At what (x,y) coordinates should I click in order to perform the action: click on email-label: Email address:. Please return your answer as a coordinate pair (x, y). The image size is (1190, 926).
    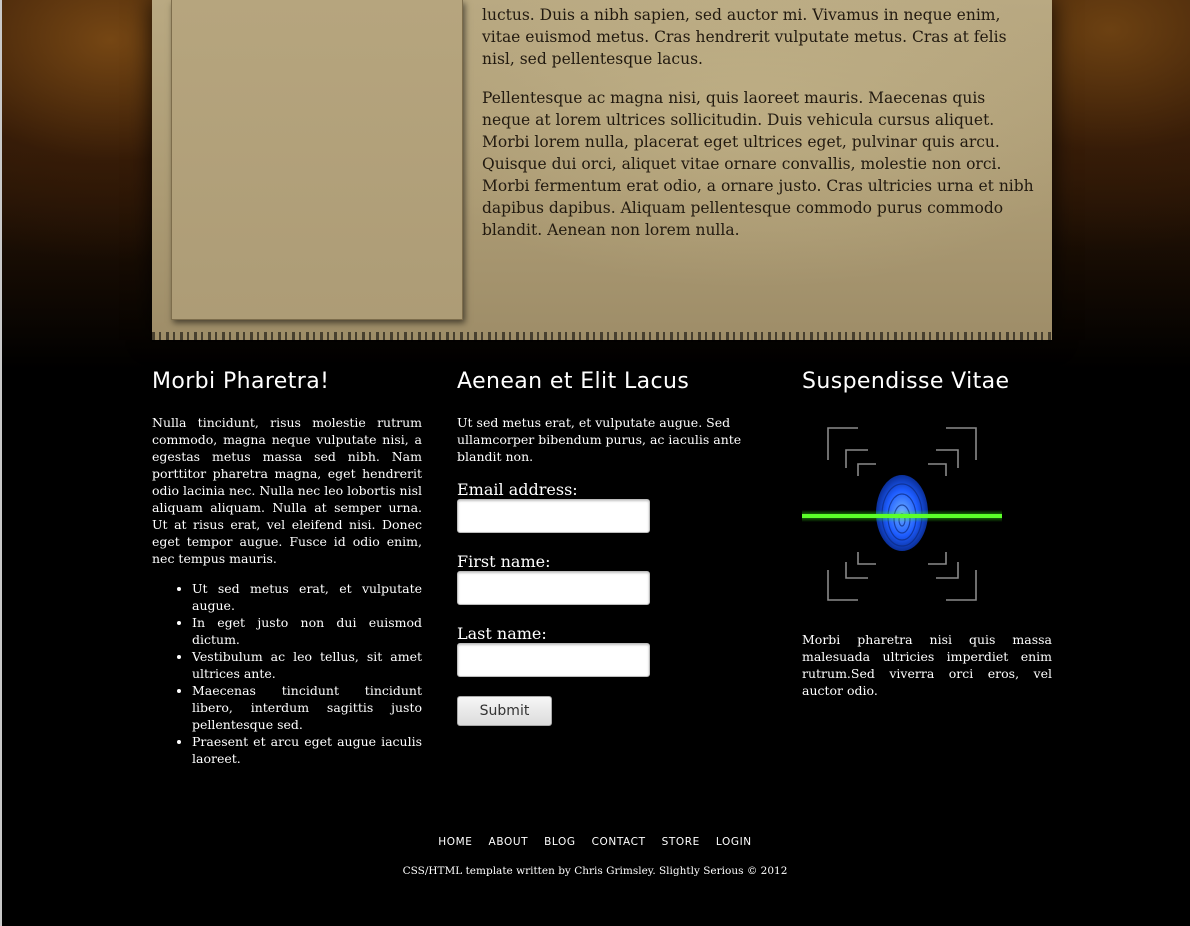
    Looking at the image, I should click on (517, 489).